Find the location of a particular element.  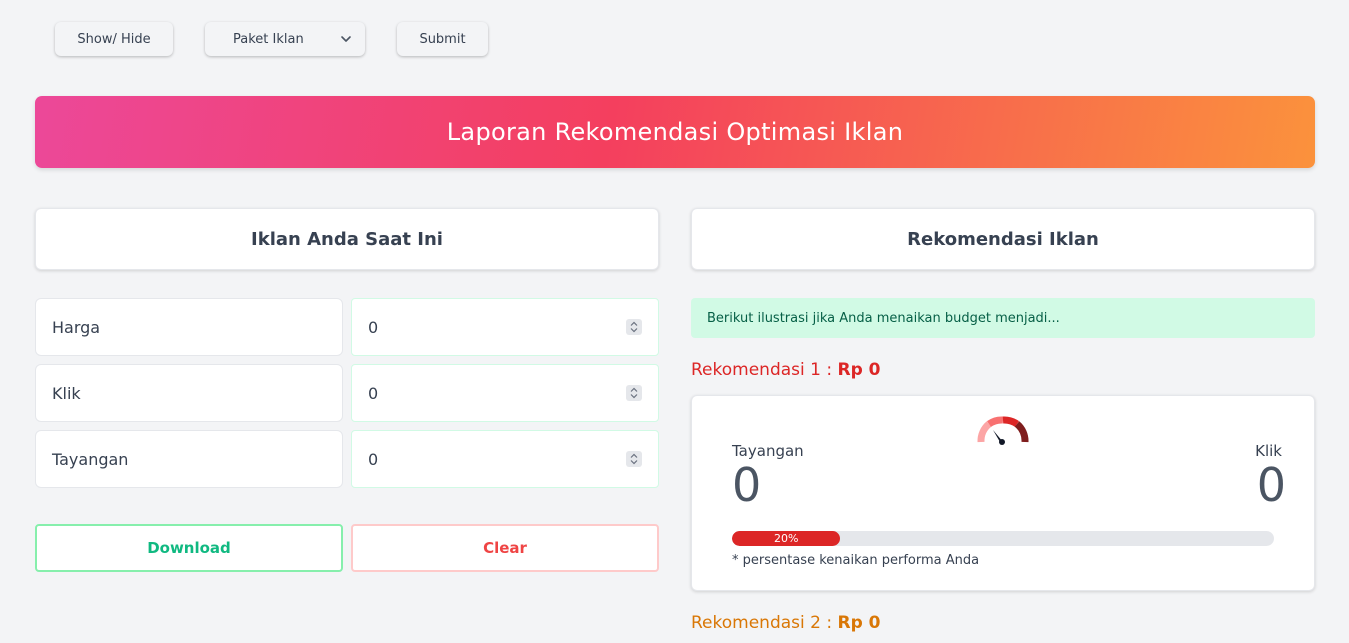

submit-label: Submit is located at coordinates (442, 39).